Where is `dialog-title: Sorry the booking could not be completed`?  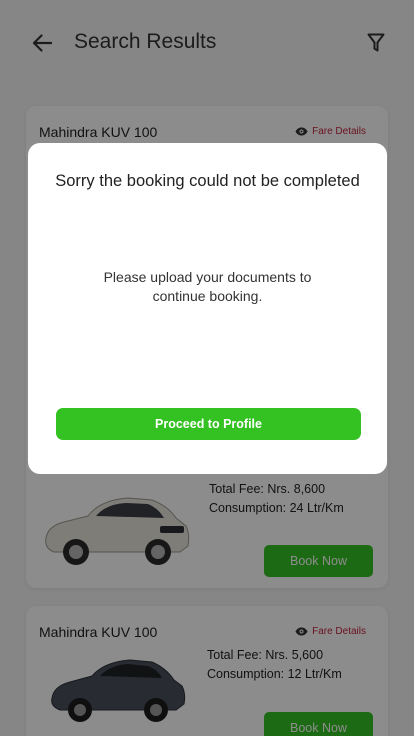
dialog-title: Sorry the booking could not be completed is located at coordinates (207, 181).